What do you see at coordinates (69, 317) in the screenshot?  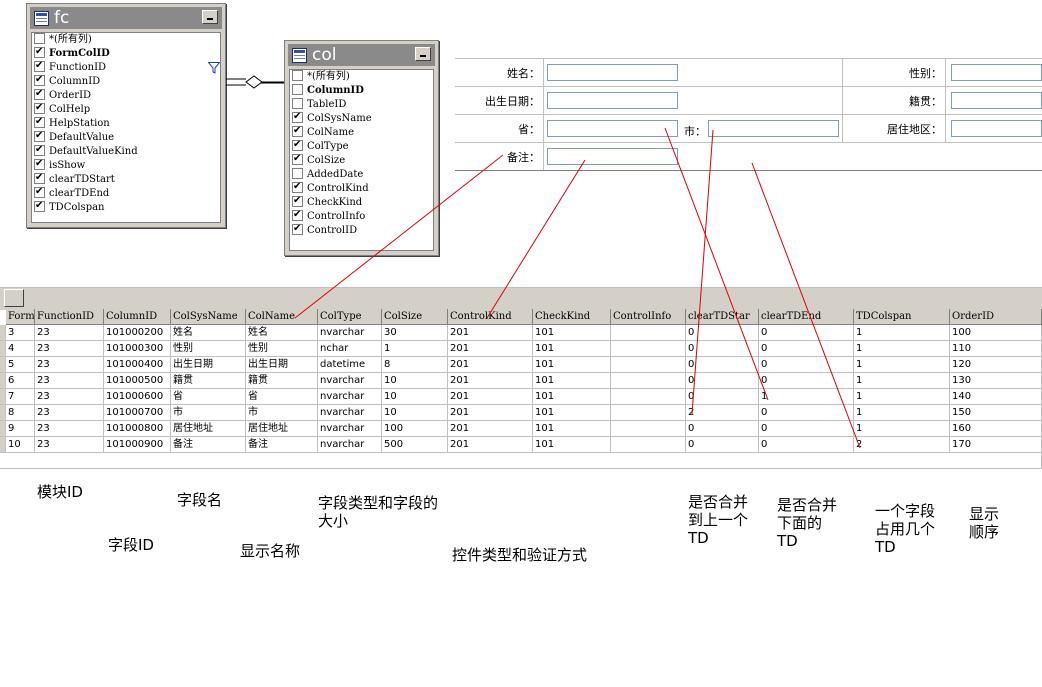 I see `column-header: FunctionID` at bounding box center [69, 317].